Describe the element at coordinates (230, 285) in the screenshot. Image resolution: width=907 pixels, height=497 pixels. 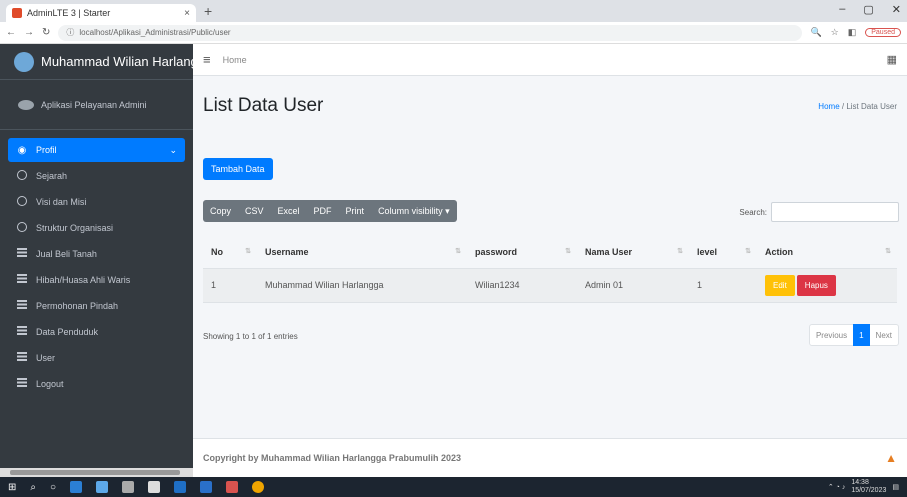
I see `cell-no: 1` at that location.